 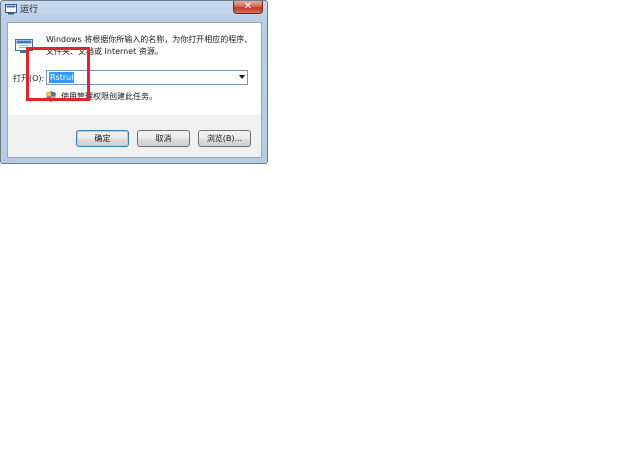 I want to click on dialog-title: 运行, so click(x=29, y=10).